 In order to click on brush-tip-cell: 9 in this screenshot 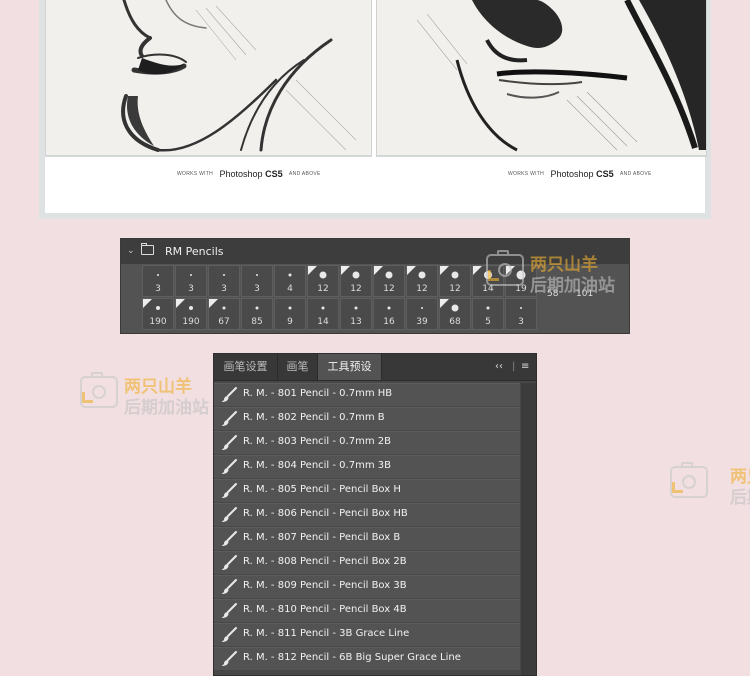, I will do `click(290, 314)`.